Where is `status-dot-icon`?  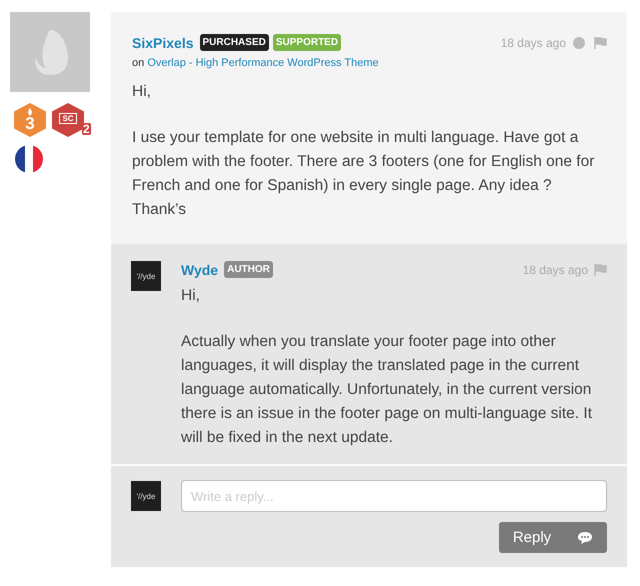 status-dot-icon is located at coordinates (579, 42).